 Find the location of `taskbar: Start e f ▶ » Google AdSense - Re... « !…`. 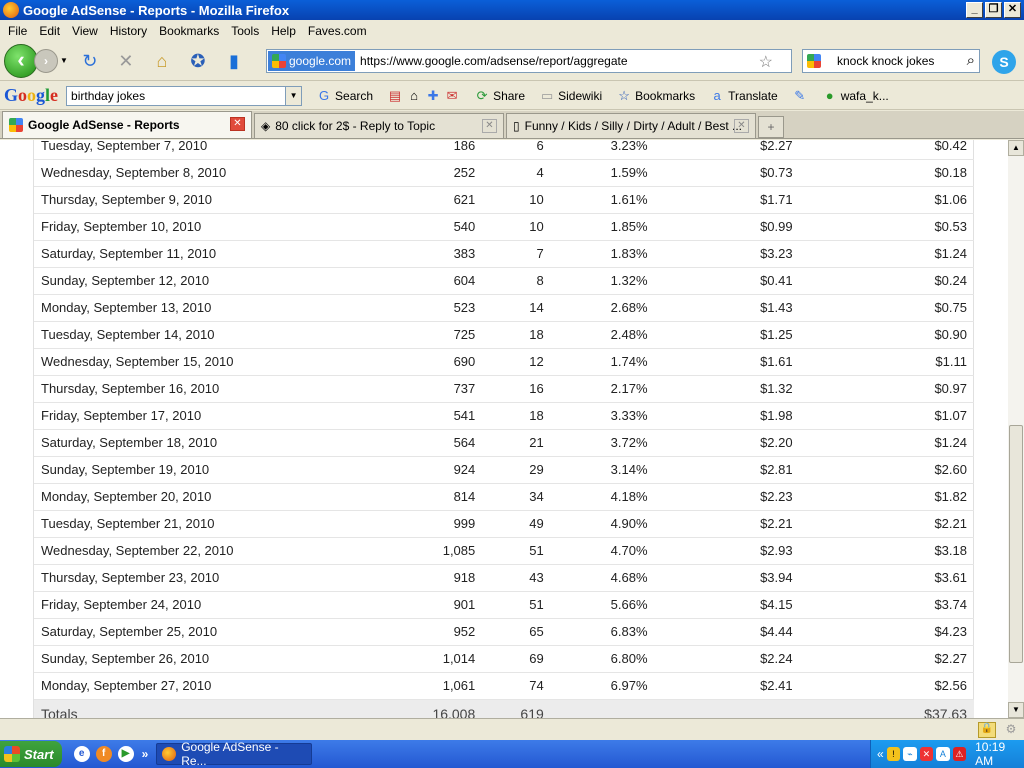

taskbar: Start e f ▶ » Google AdSense - Re... « !… is located at coordinates (512, 754).